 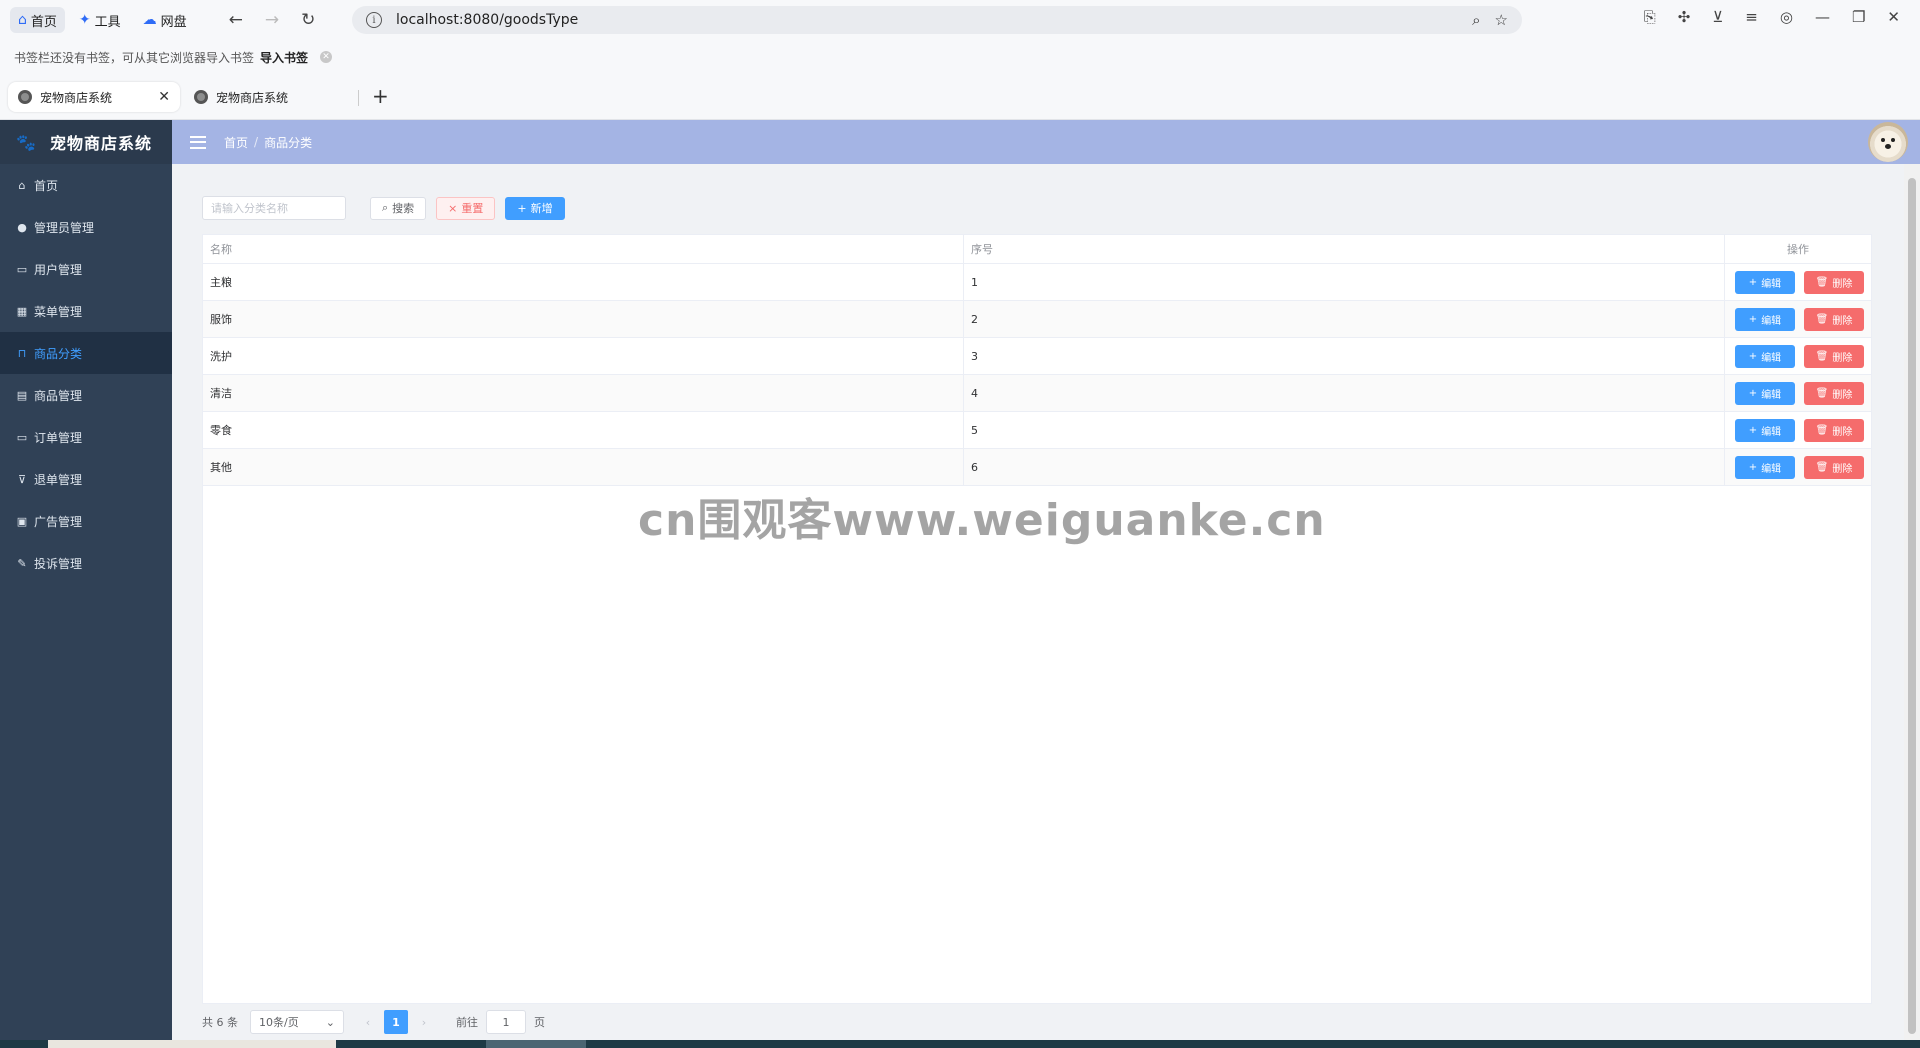 What do you see at coordinates (1893, 140) in the screenshot?
I see `avatar-eye` at bounding box center [1893, 140].